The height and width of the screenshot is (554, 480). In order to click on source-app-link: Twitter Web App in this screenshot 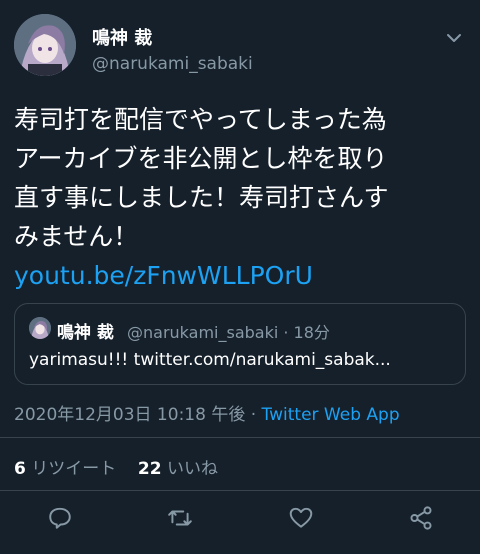, I will do `click(331, 415)`.